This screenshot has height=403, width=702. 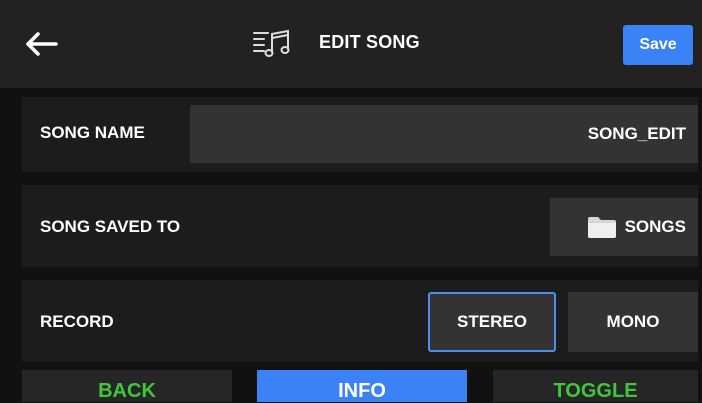 I want to click on music-list-icon, so click(x=271, y=43).